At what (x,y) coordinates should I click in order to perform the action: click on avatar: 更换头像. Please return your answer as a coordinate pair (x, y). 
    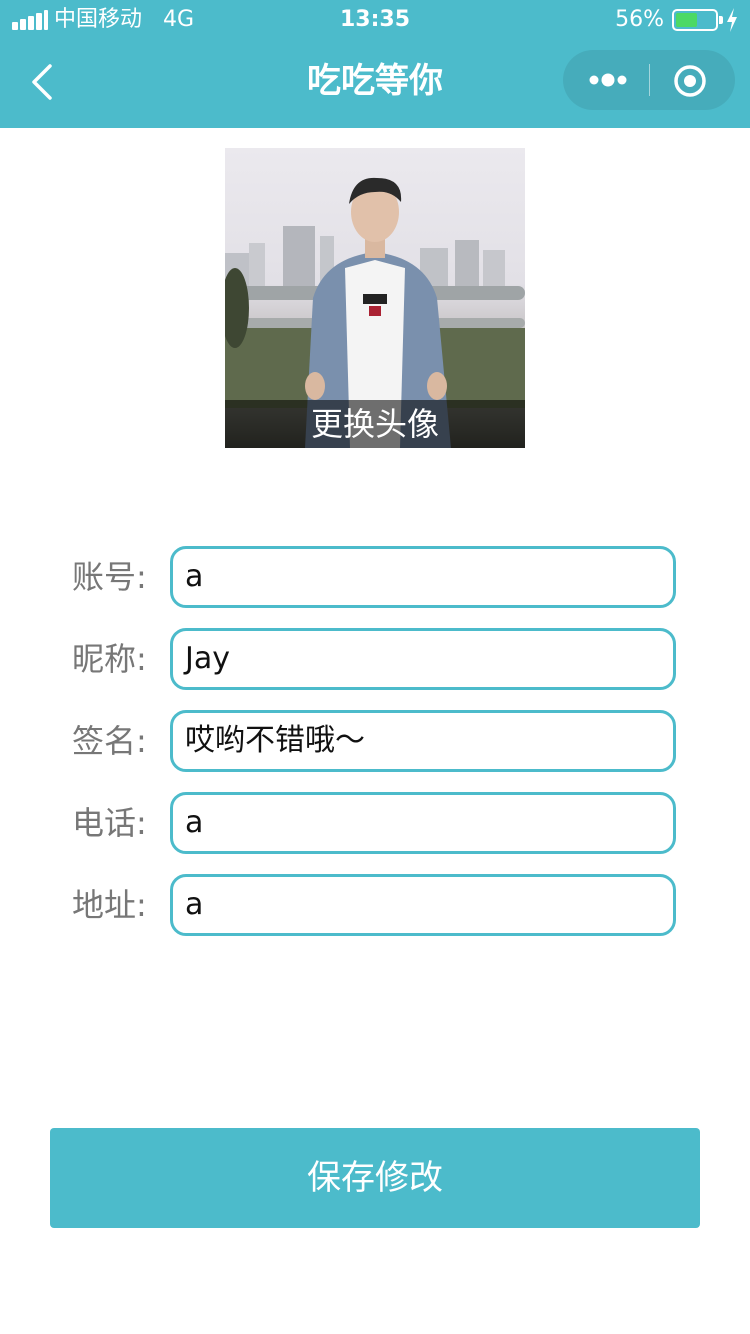
    Looking at the image, I should click on (375, 298).